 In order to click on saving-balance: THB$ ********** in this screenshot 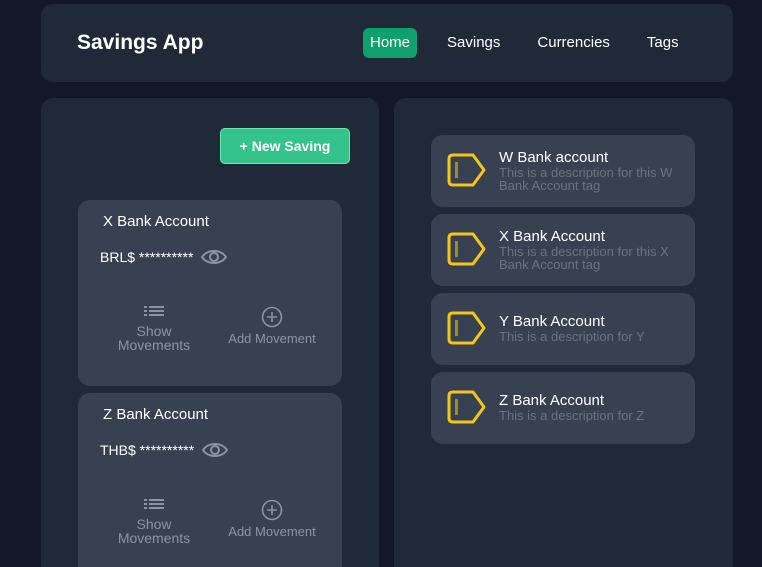, I will do `click(164, 450)`.